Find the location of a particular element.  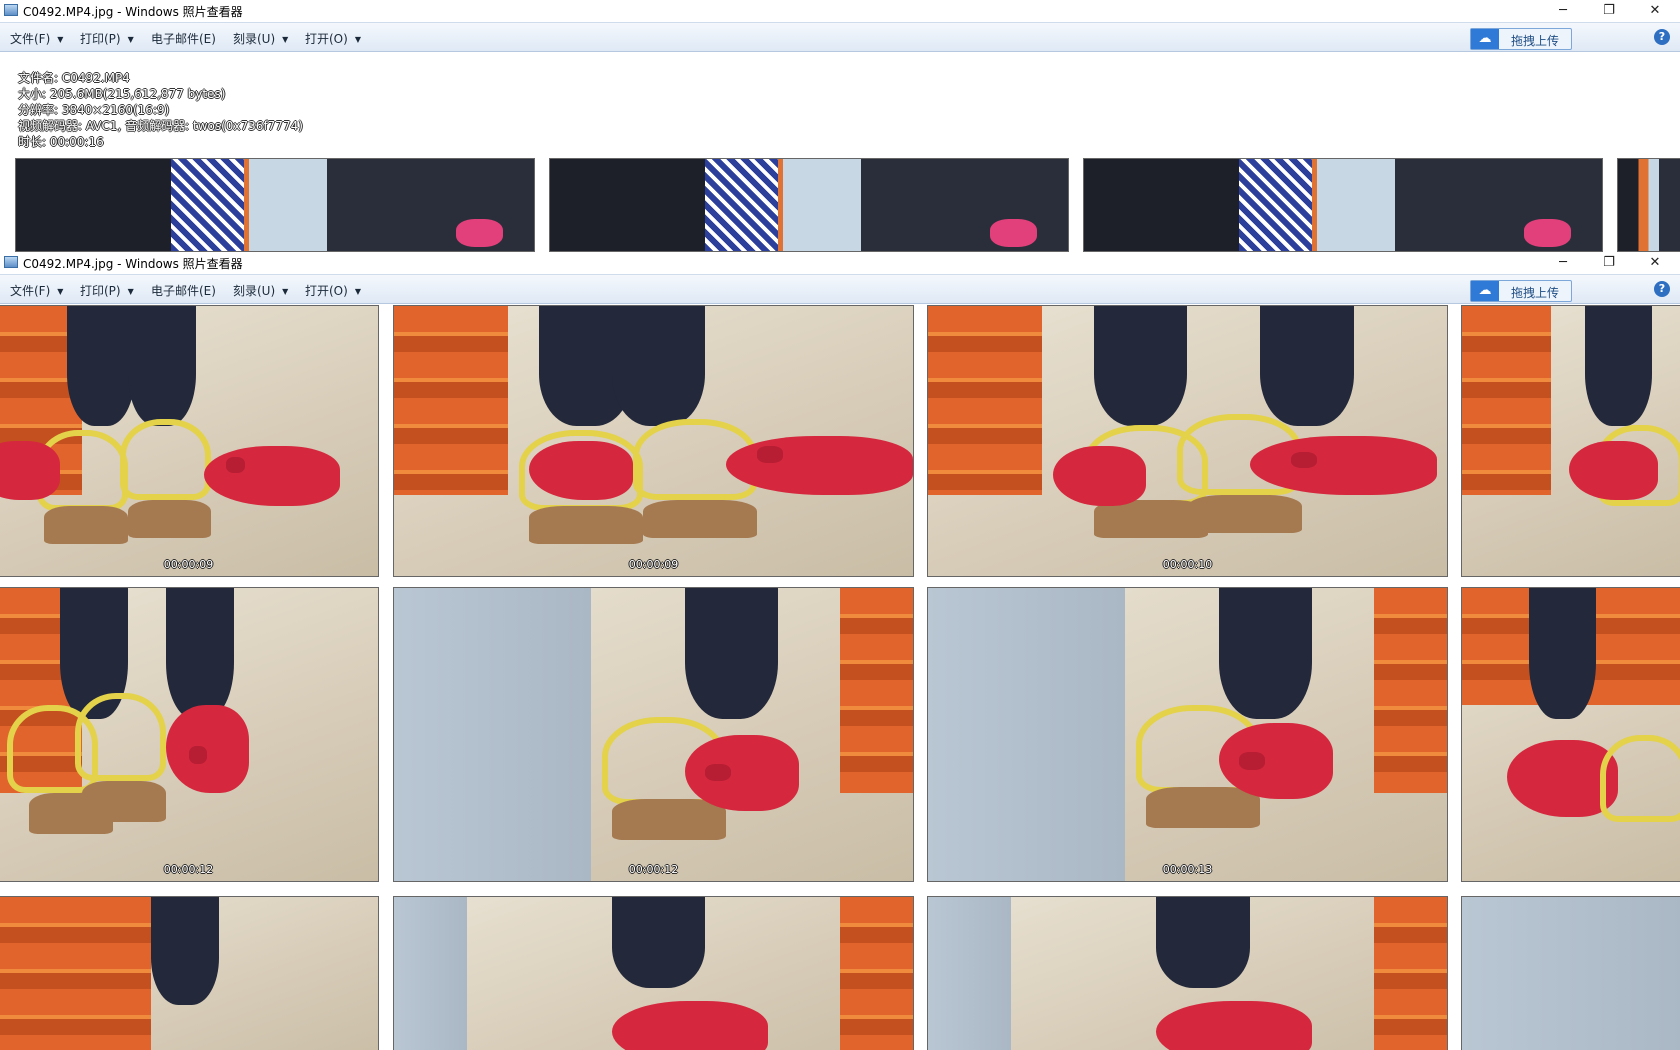

info-filename: 文件名: C0492.MP4 is located at coordinates (74, 78).